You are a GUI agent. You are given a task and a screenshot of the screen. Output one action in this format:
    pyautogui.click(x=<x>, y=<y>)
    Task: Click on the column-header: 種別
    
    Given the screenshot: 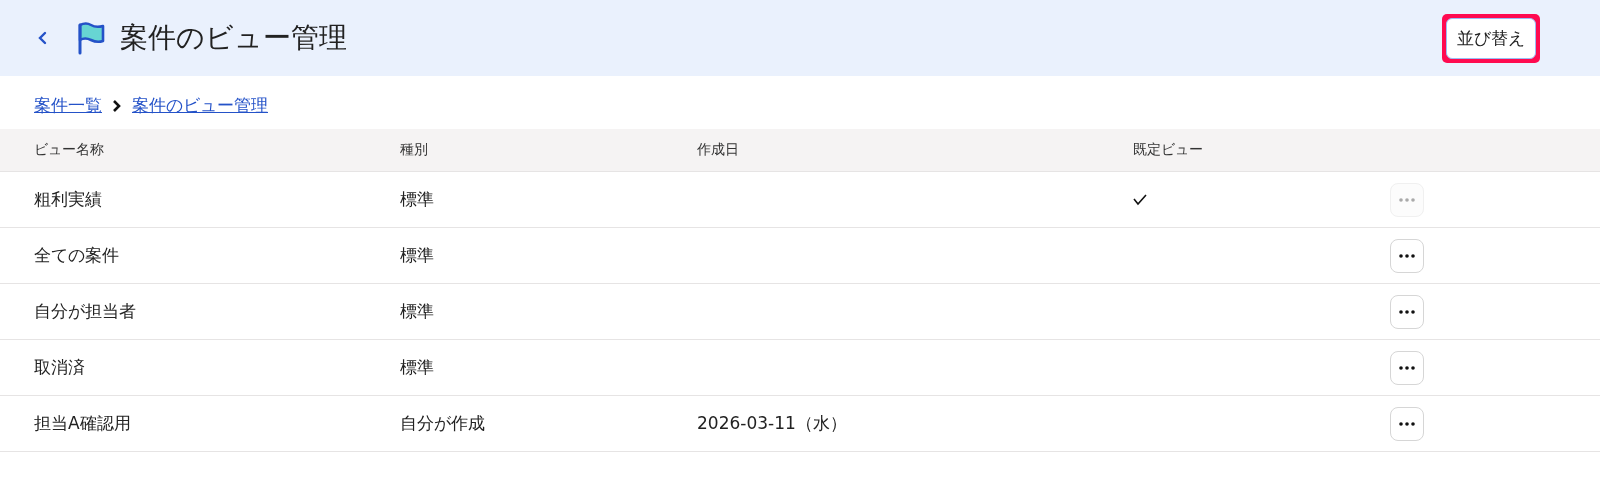 What is the action you would take?
    pyautogui.click(x=414, y=150)
    